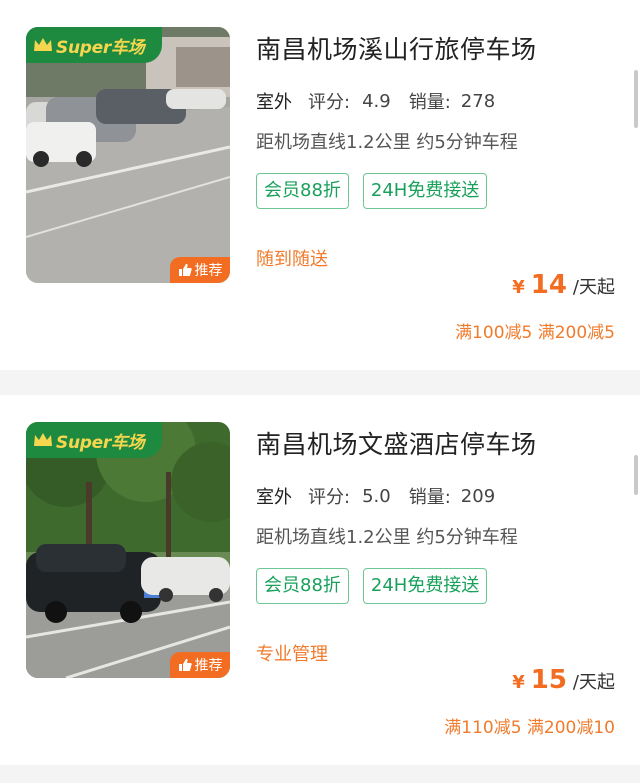 This screenshot has height=783, width=640. I want to click on price-value: 14, so click(548, 285).